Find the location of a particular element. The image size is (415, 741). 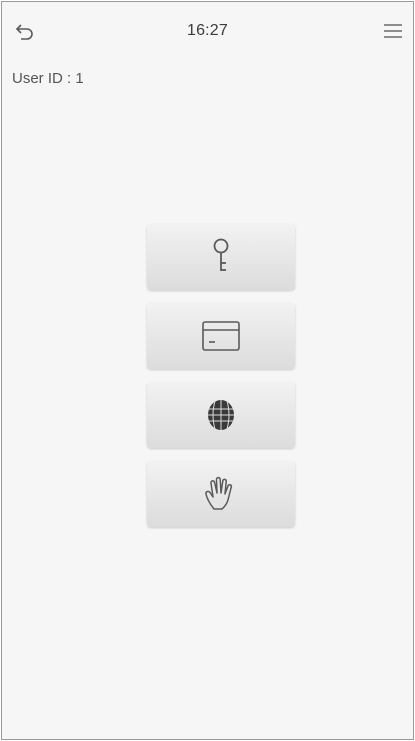

palm-option-button is located at coordinates (221, 494).